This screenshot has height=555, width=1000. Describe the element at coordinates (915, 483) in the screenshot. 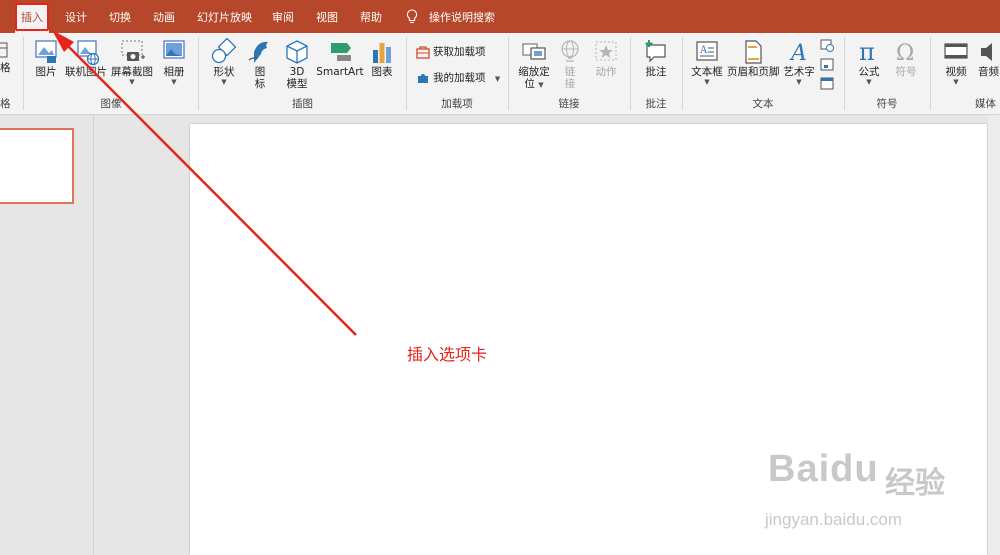

I see `baidu-watermark-cn: 经验` at that location.